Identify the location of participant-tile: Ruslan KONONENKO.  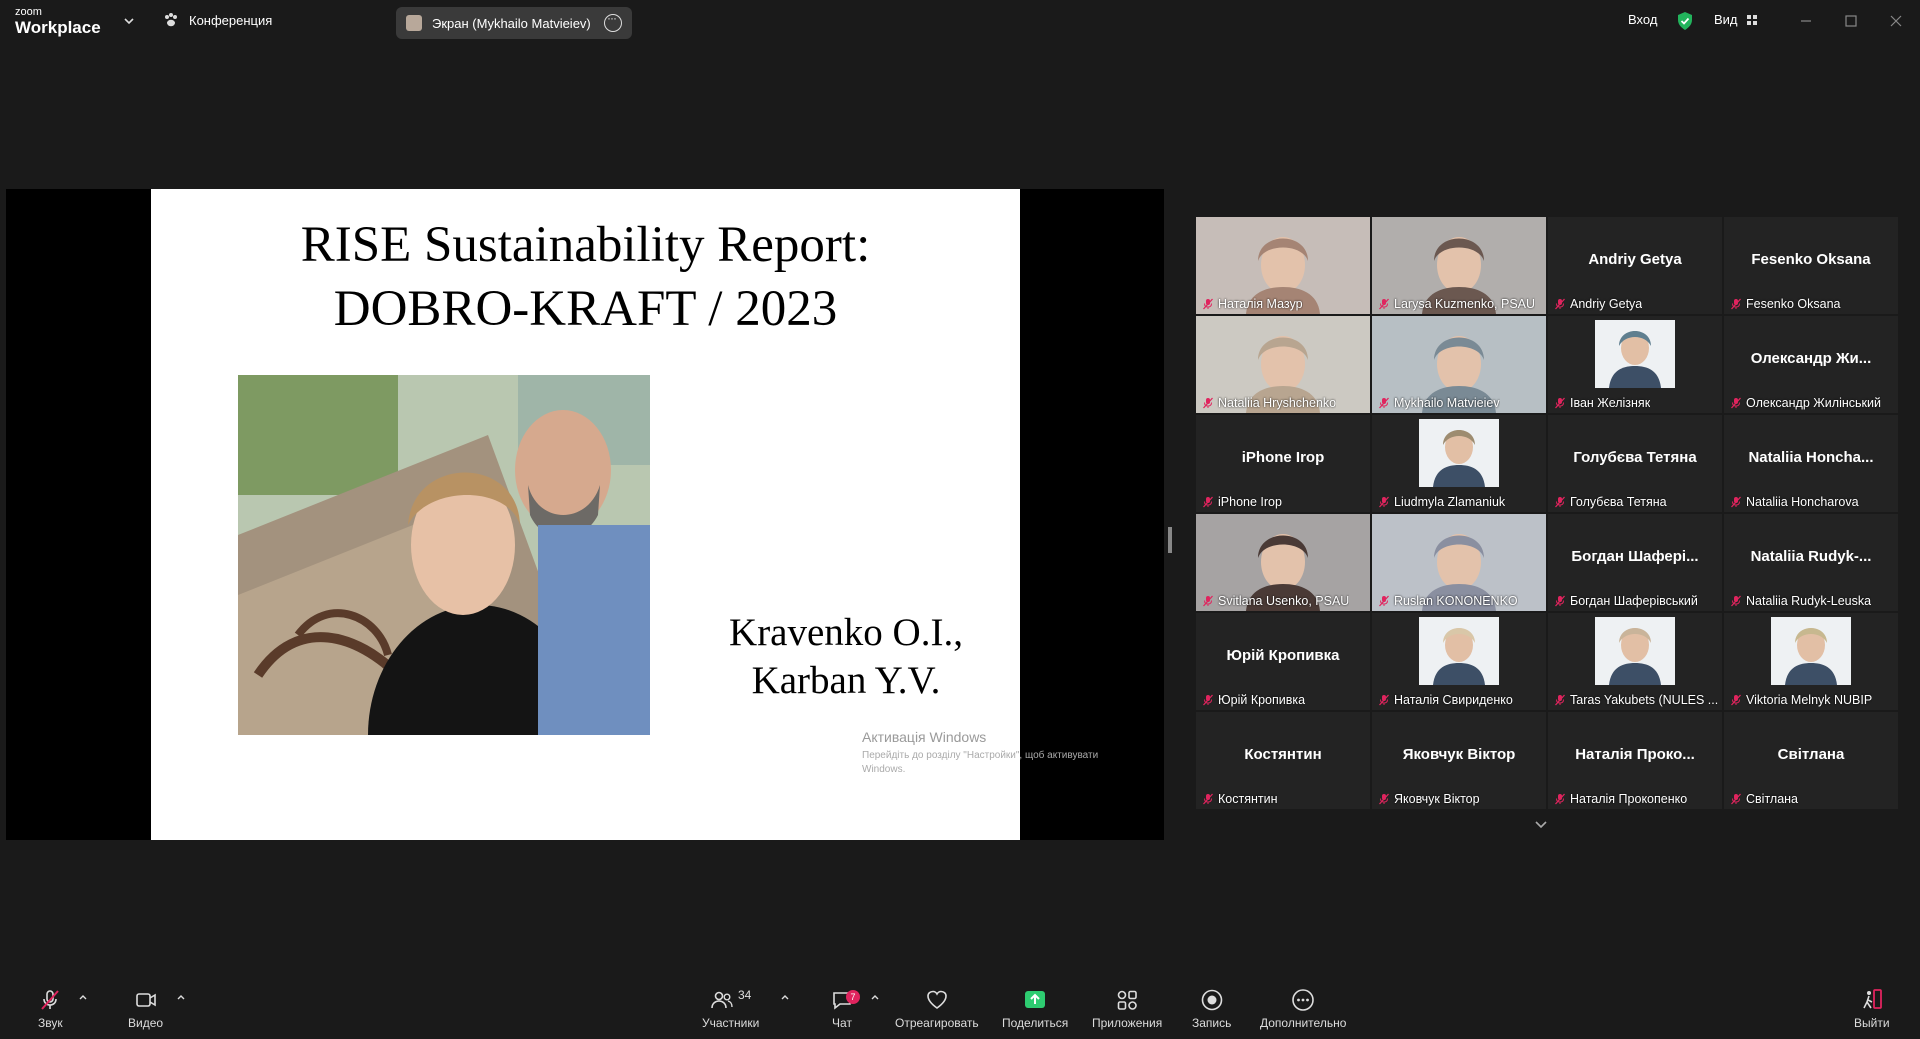
(1459, 562).